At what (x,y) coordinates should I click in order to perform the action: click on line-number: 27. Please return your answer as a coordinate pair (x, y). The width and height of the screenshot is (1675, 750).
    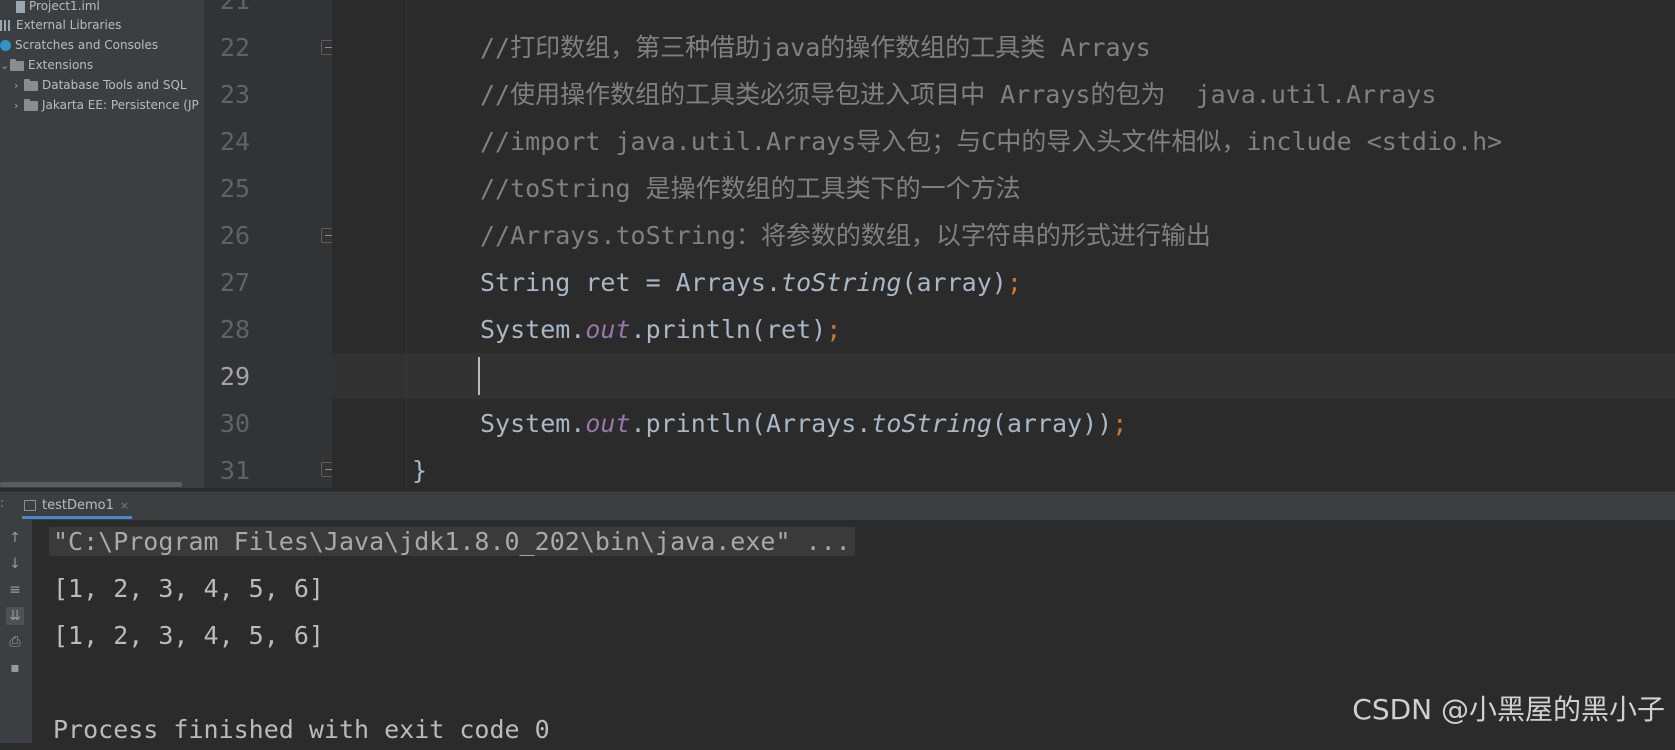
    Looking at the image, I should click on (234, 282).